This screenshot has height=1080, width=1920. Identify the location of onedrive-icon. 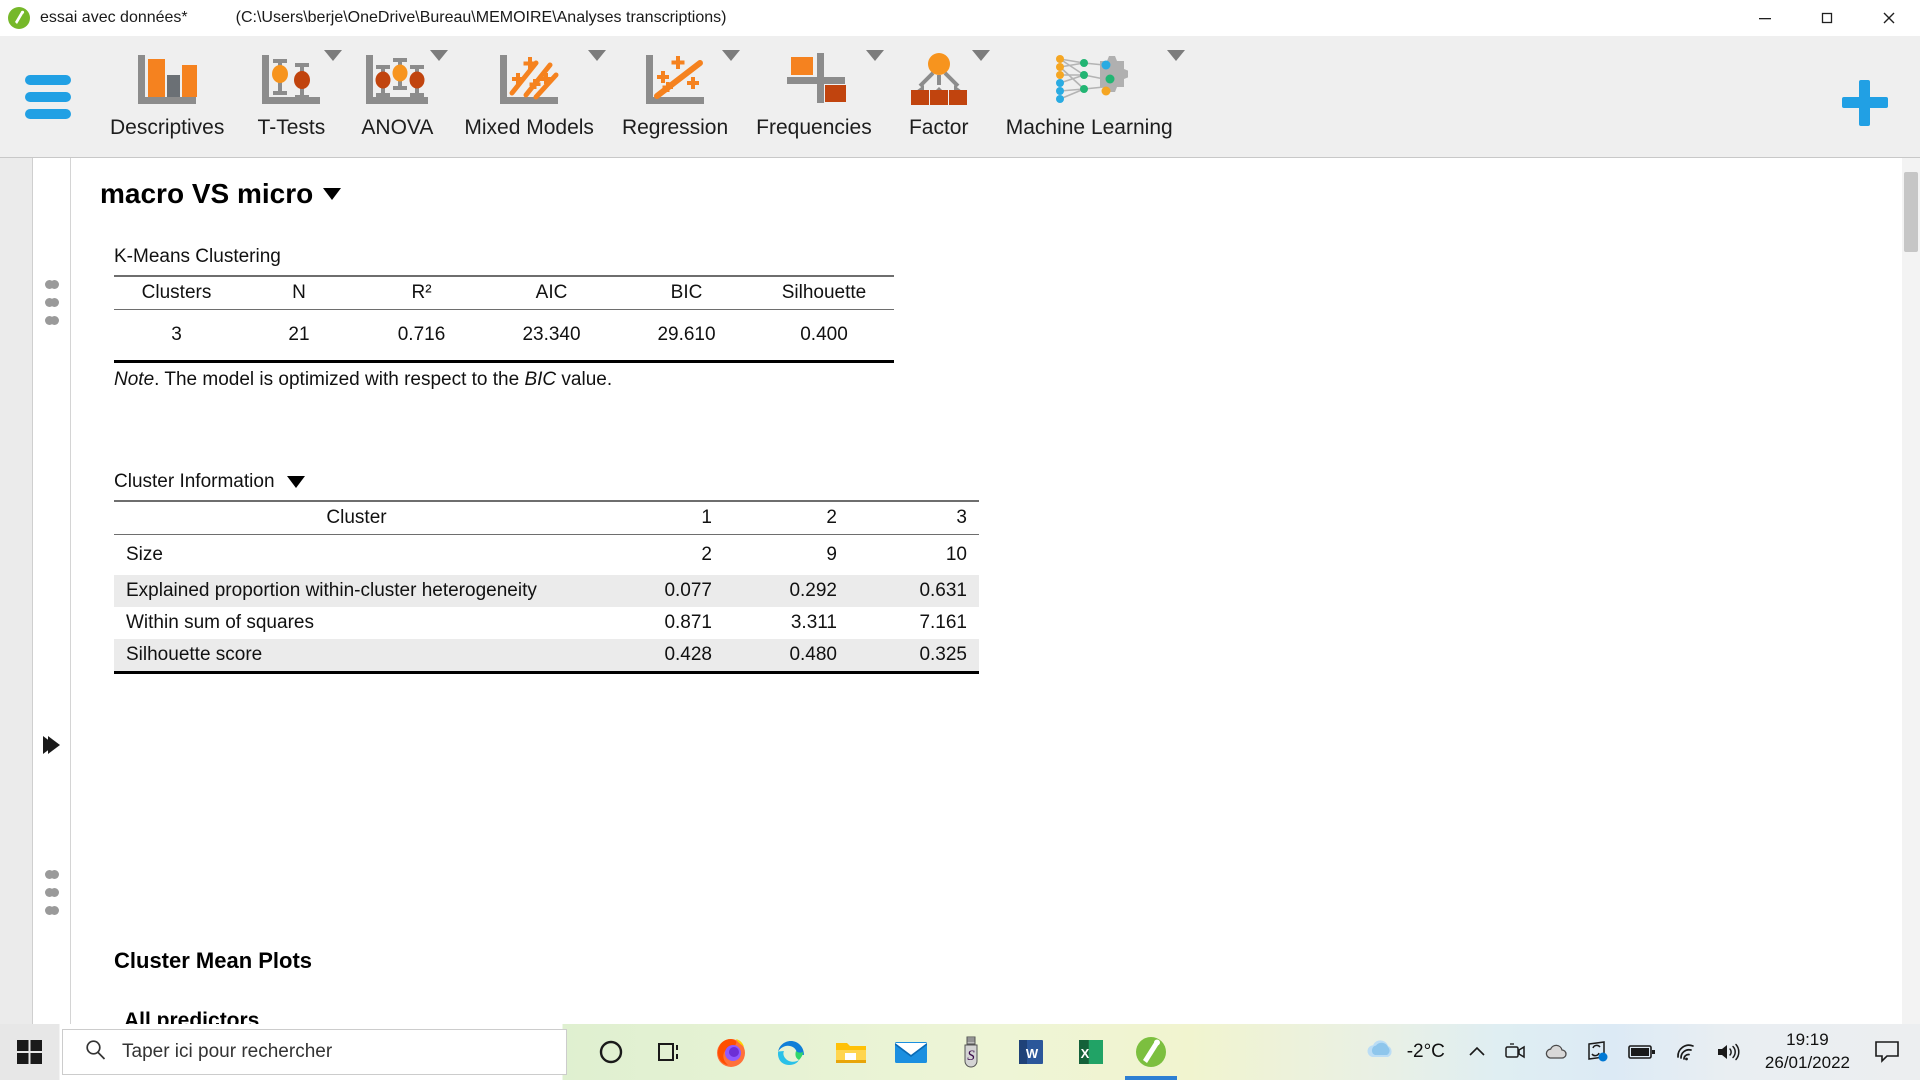
(1556, 1052).